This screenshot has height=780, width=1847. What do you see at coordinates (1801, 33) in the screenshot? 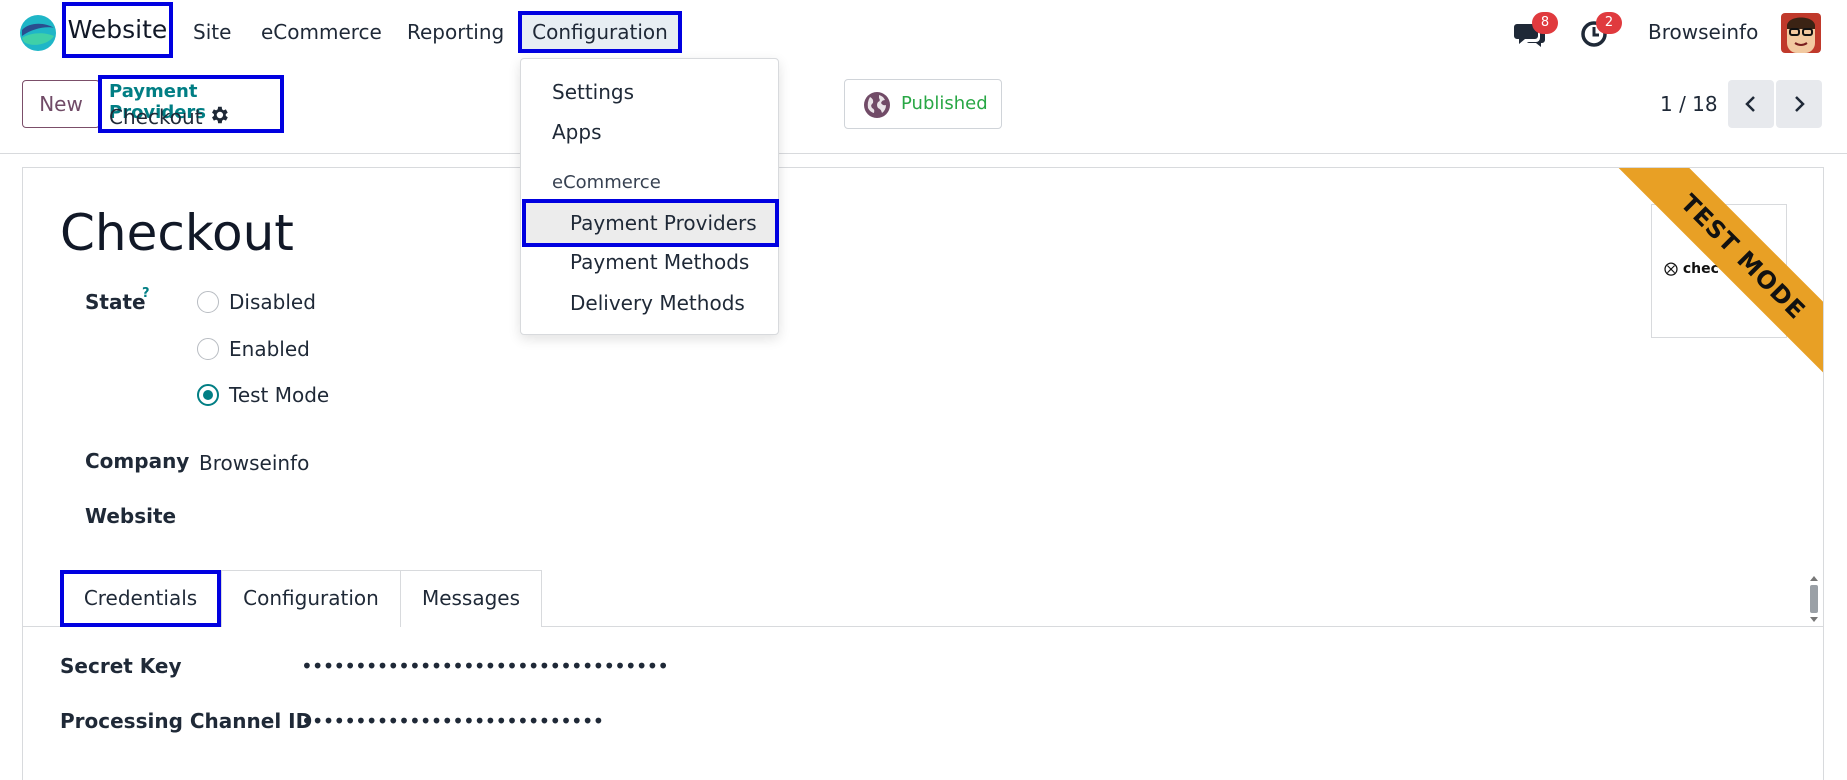
I see `user-avatar` at bounding box center [1801, 33].